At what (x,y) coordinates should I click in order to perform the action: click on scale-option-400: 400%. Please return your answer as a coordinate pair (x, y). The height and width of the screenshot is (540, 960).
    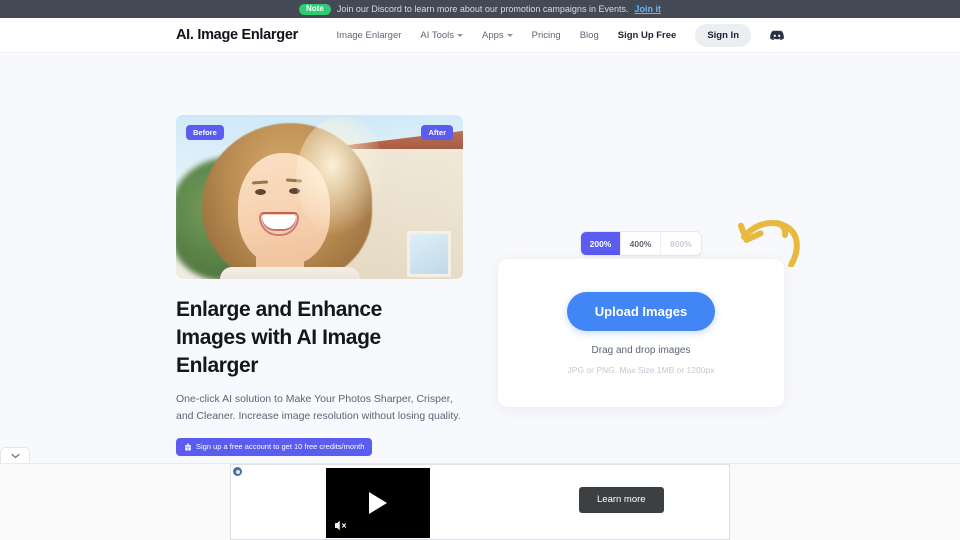
    Looking at the image, I should click on (641, 243).